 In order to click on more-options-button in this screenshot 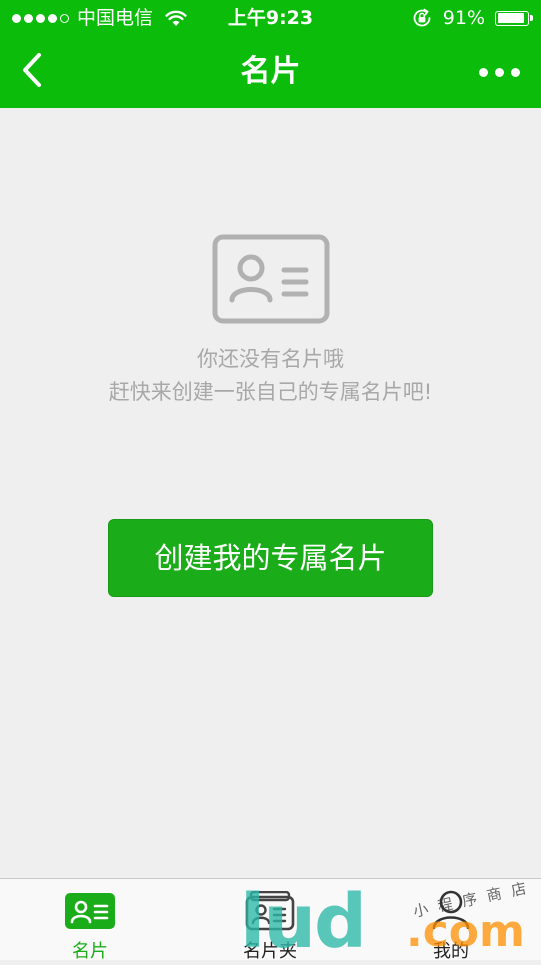, I will do `click(499, 72)`.